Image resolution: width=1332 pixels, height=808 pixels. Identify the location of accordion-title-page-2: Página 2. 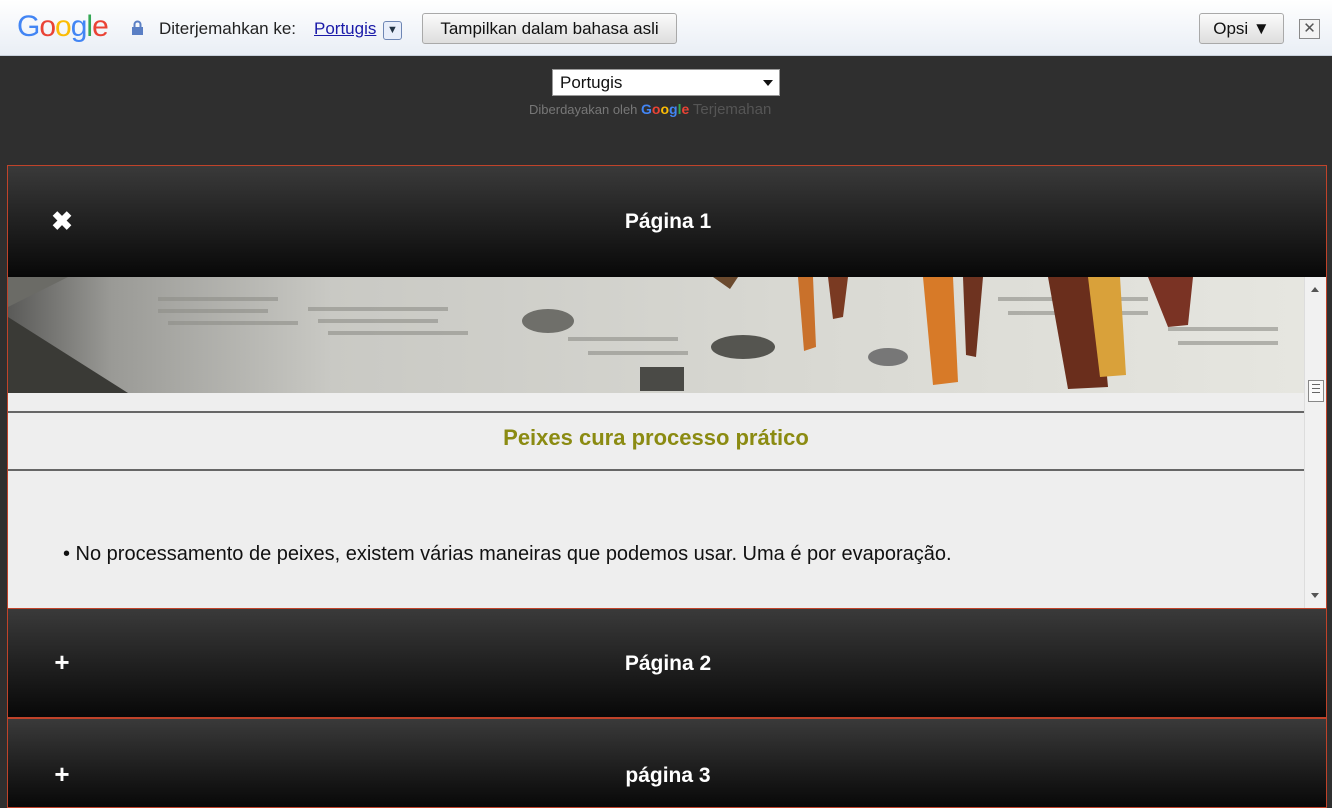
(668, 663).